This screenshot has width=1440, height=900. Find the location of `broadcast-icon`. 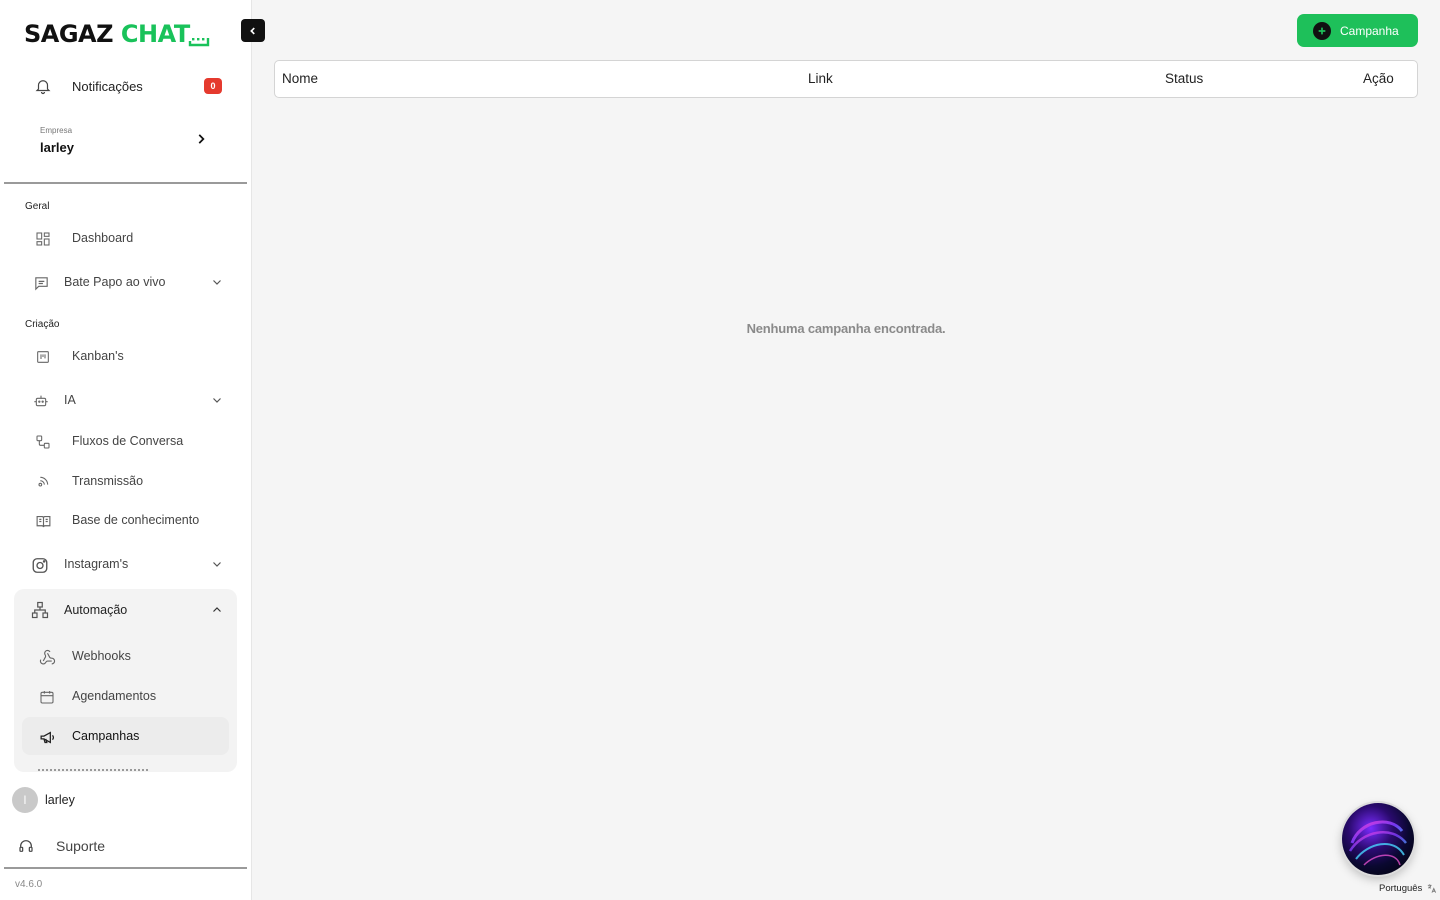

broadcast-icon is located at coordinates (43, 482).